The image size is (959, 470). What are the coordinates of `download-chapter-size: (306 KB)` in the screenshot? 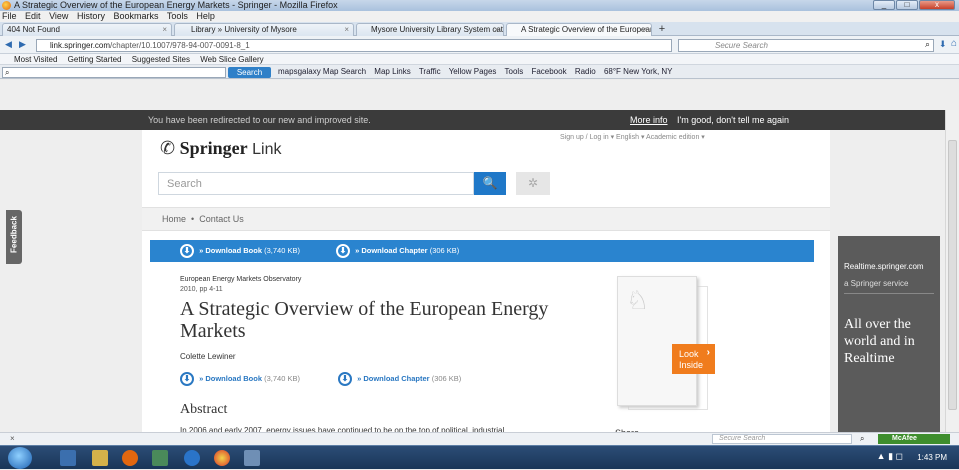 It's located at (444, 250).